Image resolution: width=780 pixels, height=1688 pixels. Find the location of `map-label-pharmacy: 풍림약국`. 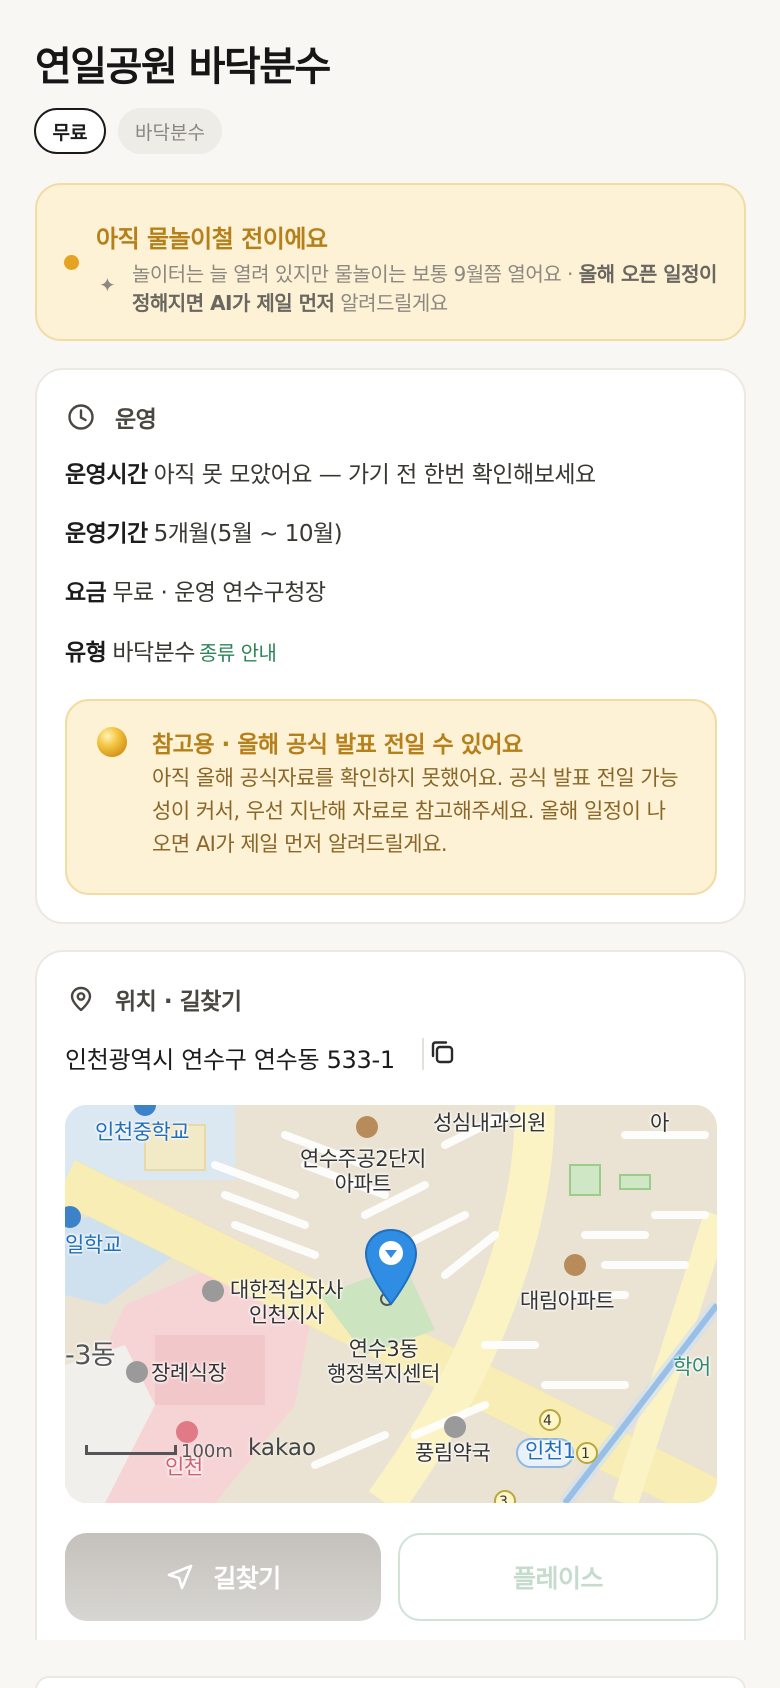

map-label-pharmacy: 풍림약국 is located at coordinates (453, 1453).